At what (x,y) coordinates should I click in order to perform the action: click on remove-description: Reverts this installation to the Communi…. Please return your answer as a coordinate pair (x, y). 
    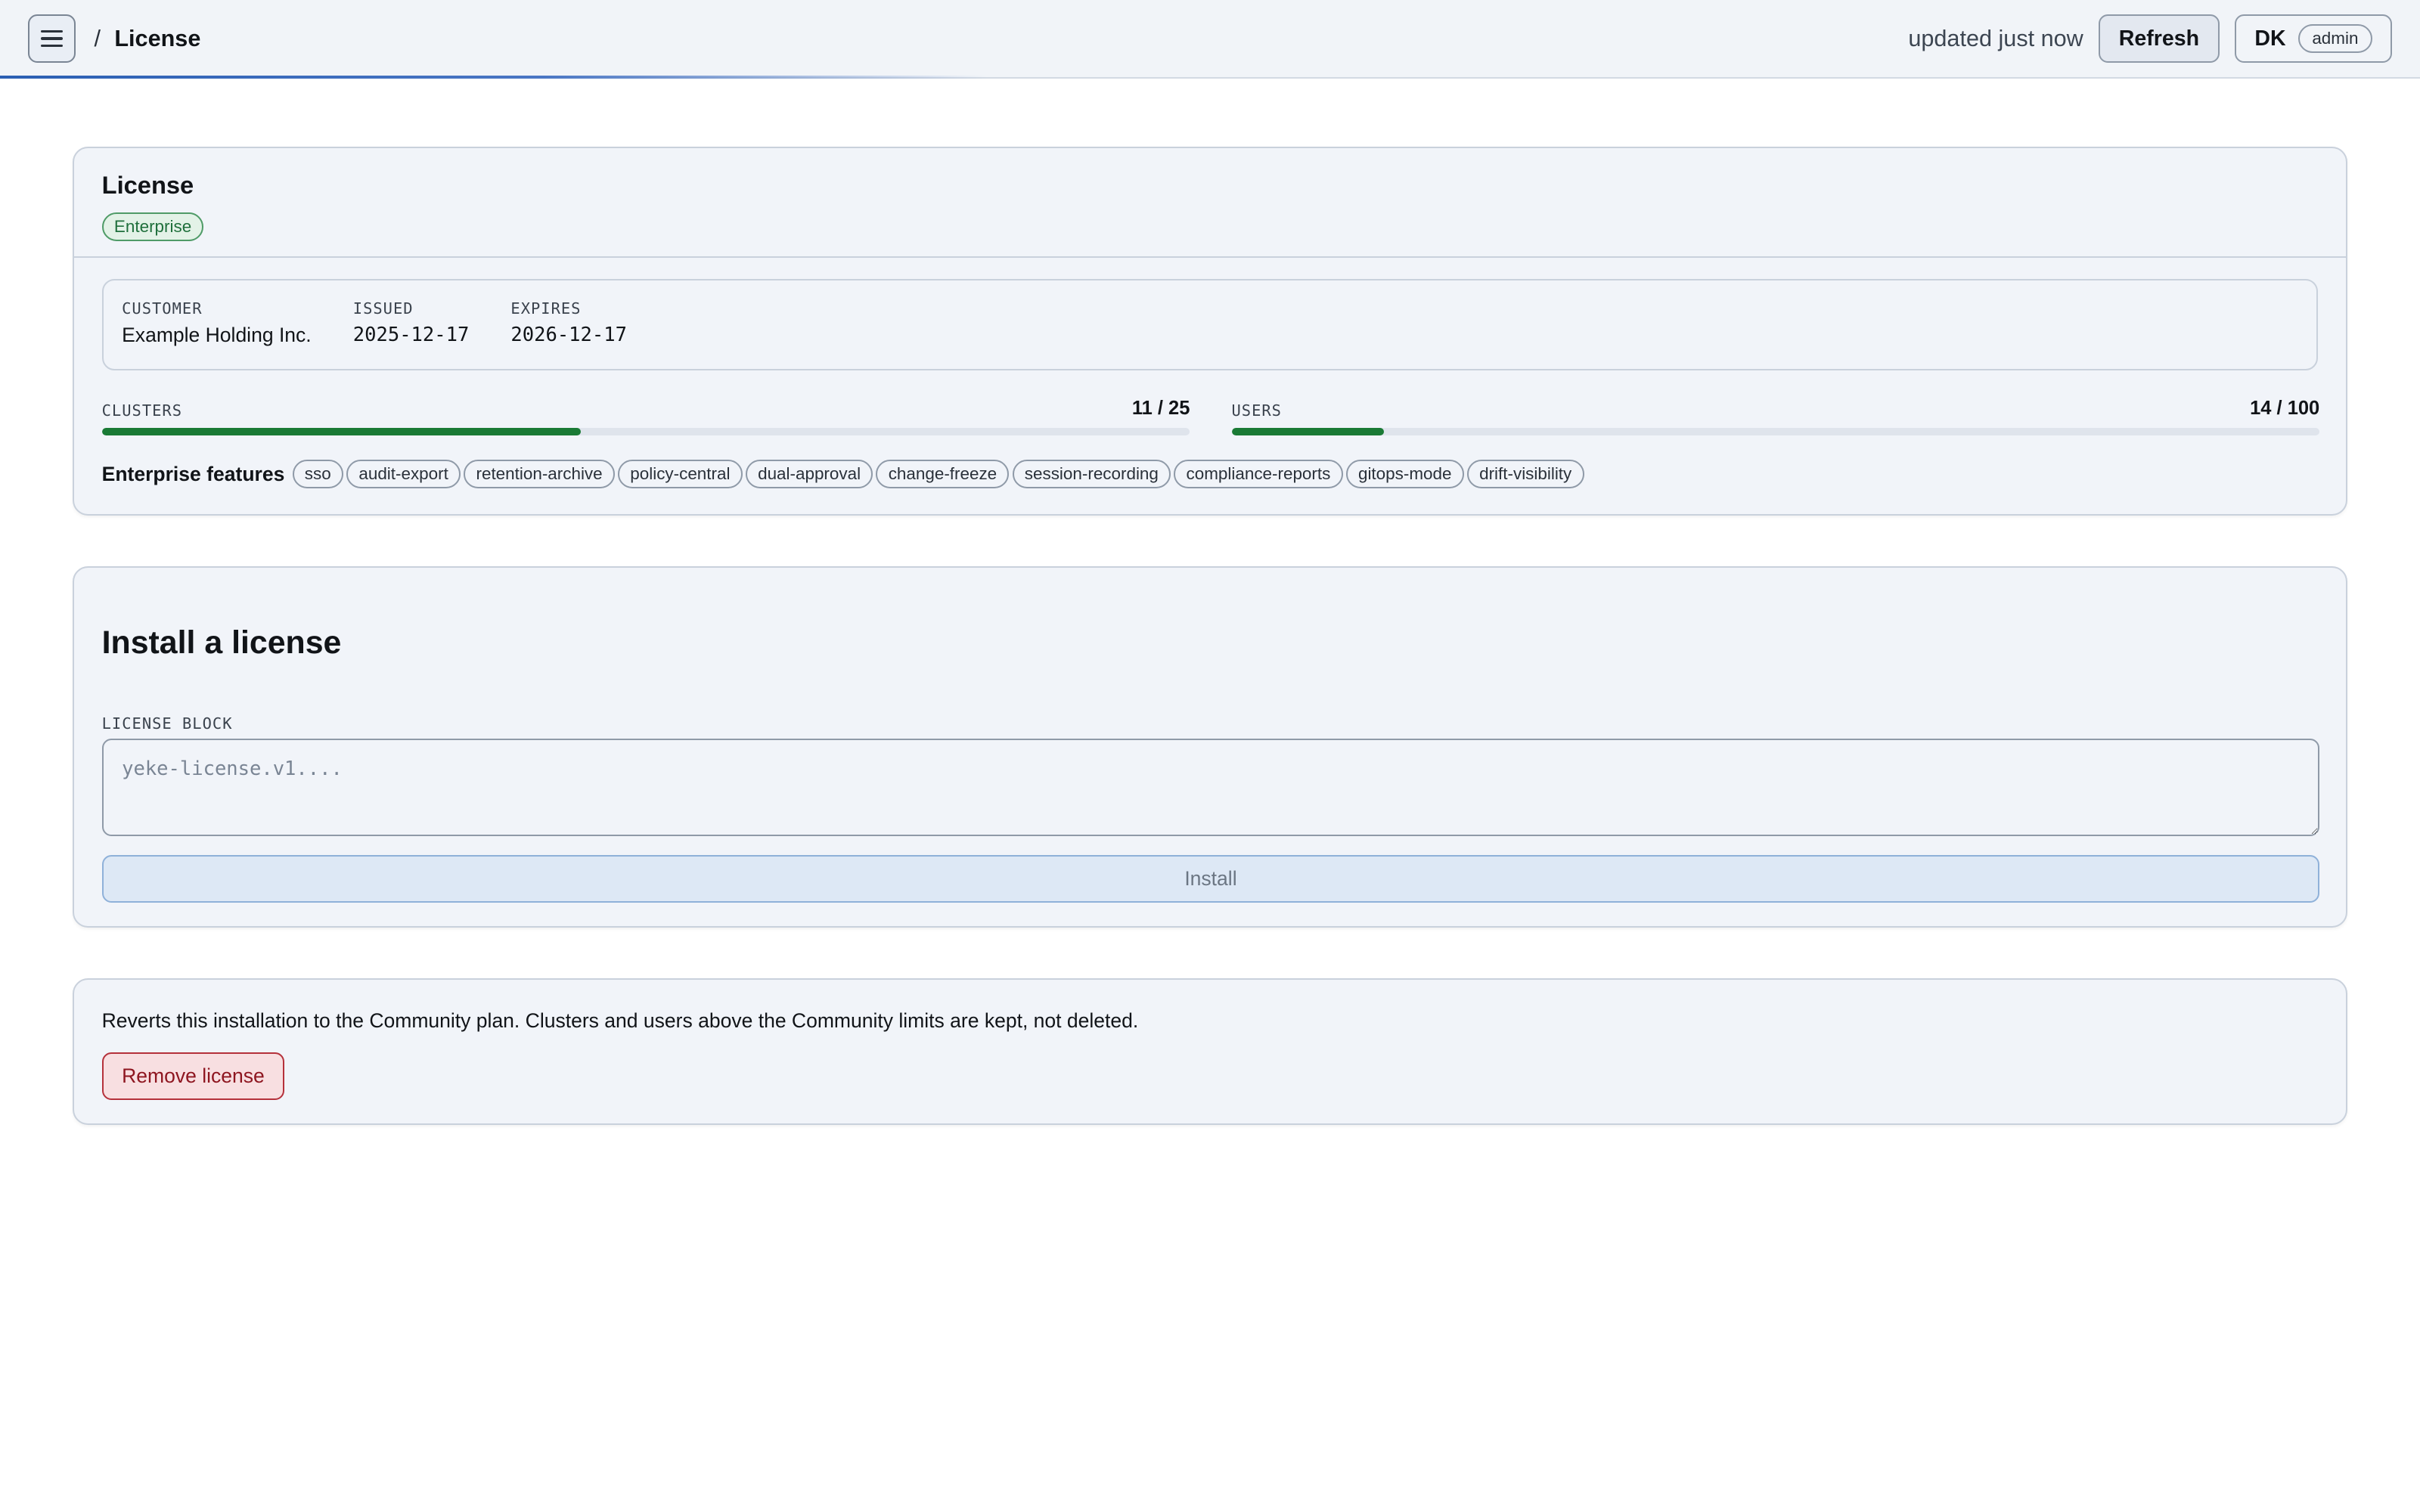
    Looking at the image, I should click on (620, 1021).